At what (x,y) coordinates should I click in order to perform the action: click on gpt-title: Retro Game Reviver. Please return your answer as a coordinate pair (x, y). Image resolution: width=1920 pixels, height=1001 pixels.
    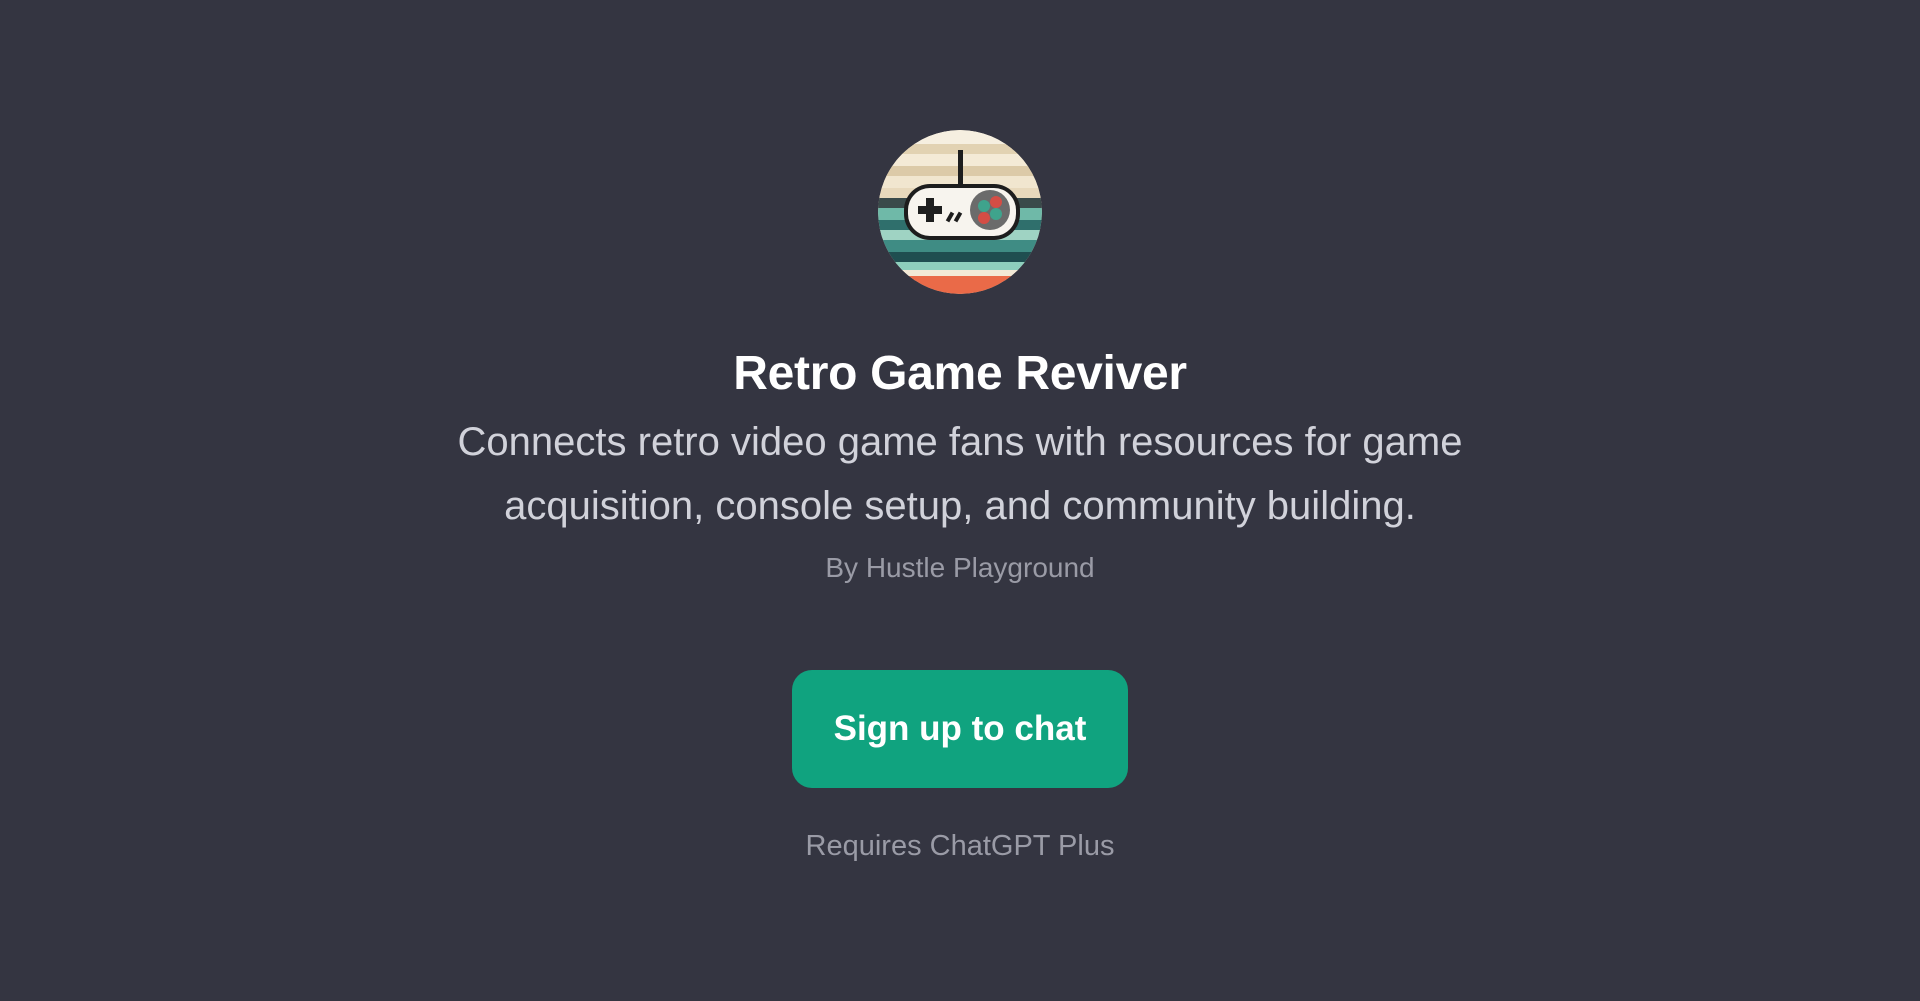
    Looking at the image, I should click on (960, 373).